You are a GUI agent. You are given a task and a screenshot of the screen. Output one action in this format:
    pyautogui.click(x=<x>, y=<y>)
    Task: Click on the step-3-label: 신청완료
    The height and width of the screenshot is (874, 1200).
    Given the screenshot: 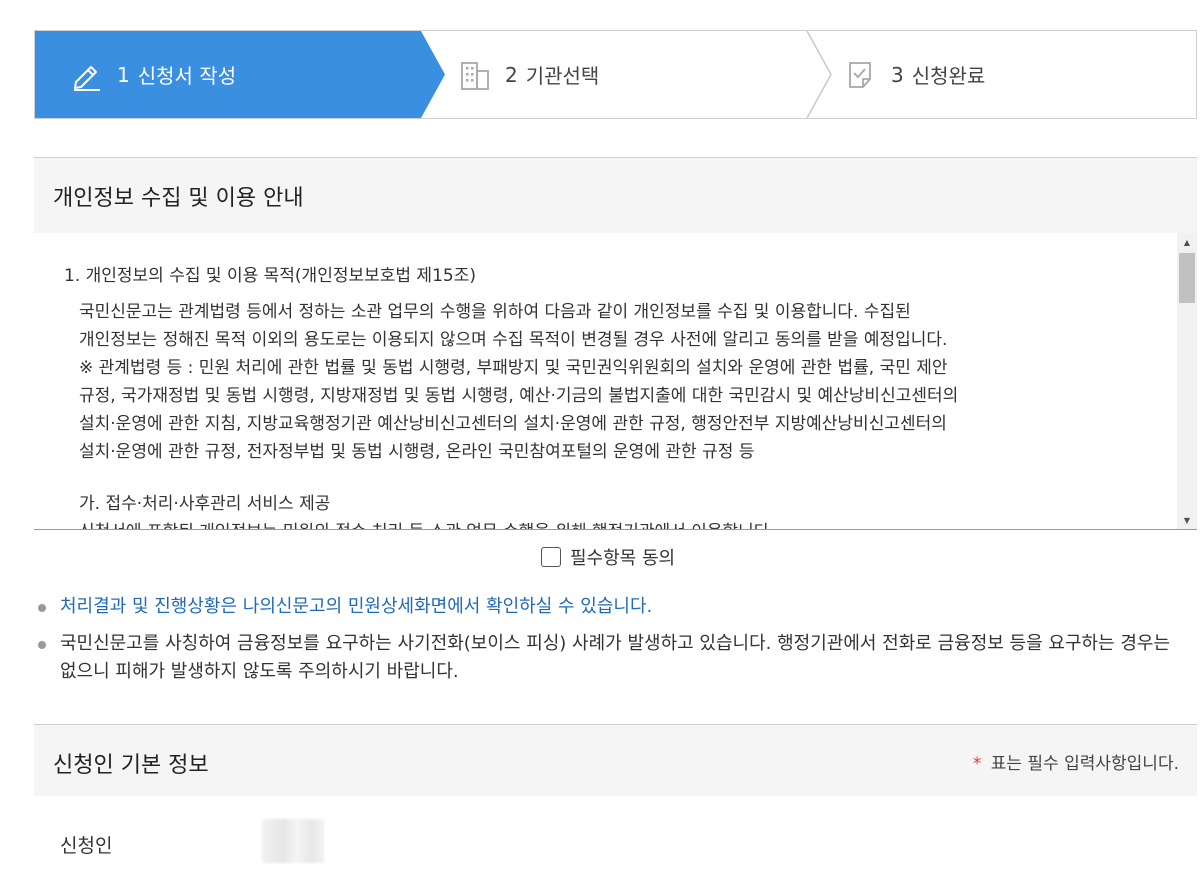 What is the action you would take?
    pyautogui.click(x=948, y=76)
    